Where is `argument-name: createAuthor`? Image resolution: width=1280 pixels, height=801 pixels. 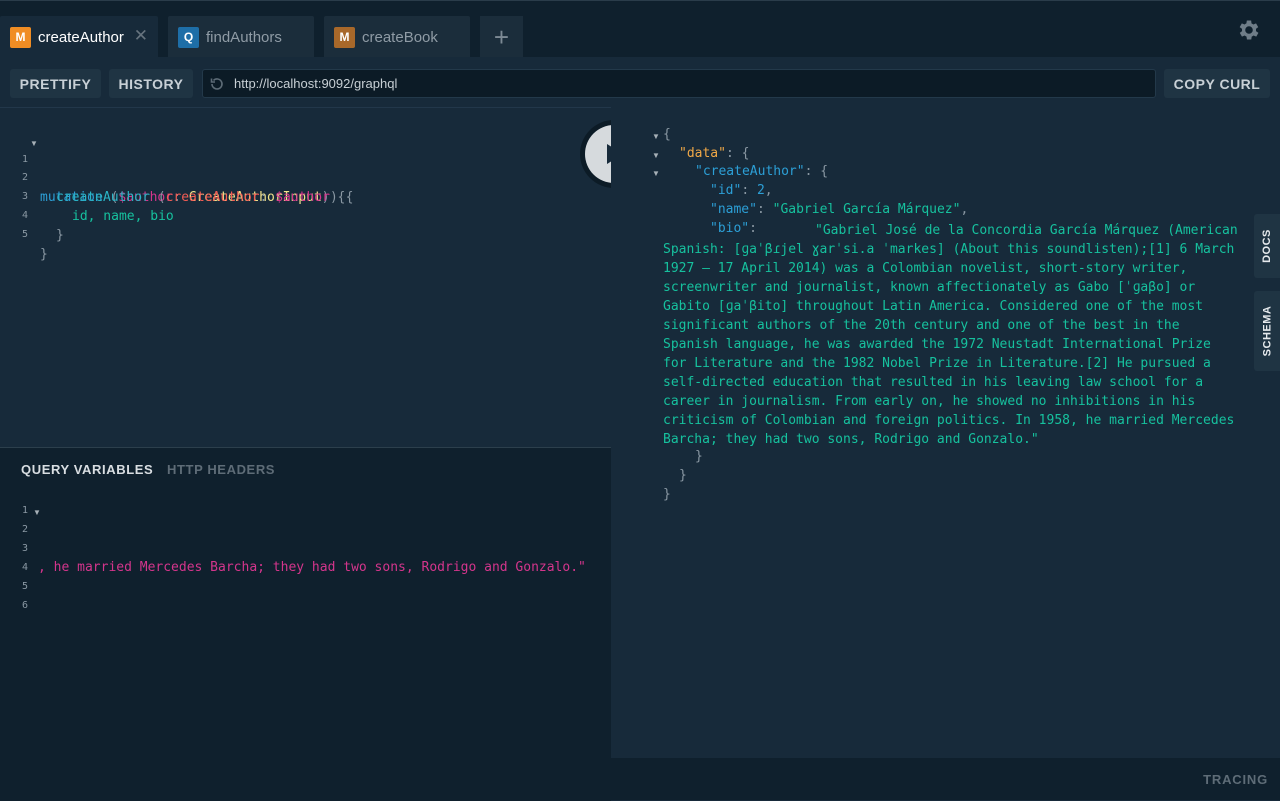 argument-name: createAuthor is located at coordinates (212, 197).